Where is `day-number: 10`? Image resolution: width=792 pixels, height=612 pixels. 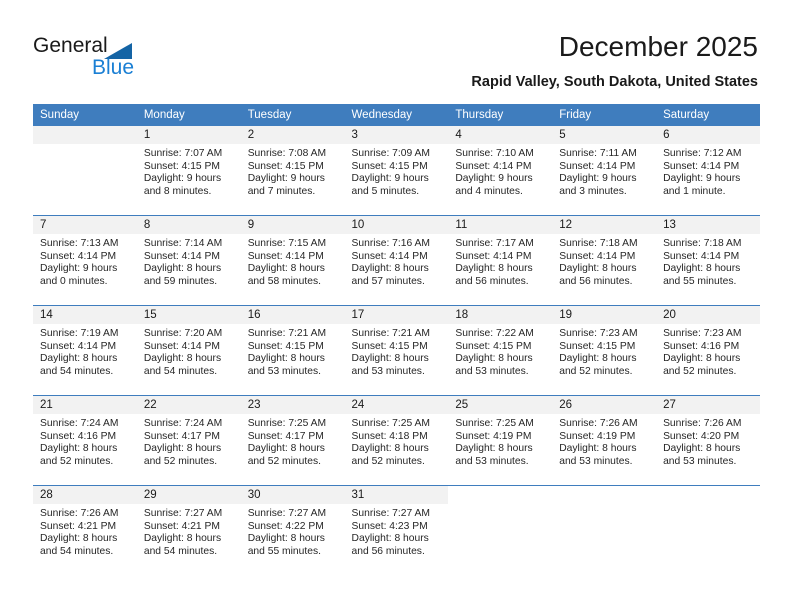 day-number: 10 is located at coordinates (396, 225).